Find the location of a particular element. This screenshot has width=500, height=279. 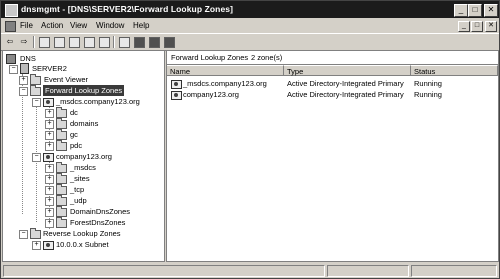

mdi-minimize-button: _ is located at coordinates (464, 26).